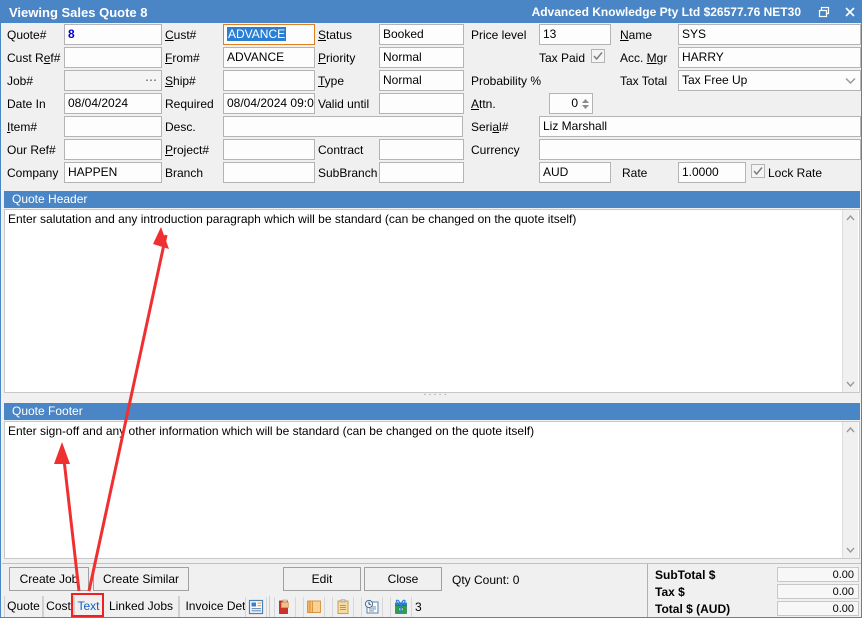 The width and height of the screenshot is (862, 618). What do you see at coordinates (189, 104) in the screenshot?
I see `label-required: Required` at bounding box center [189, 104].